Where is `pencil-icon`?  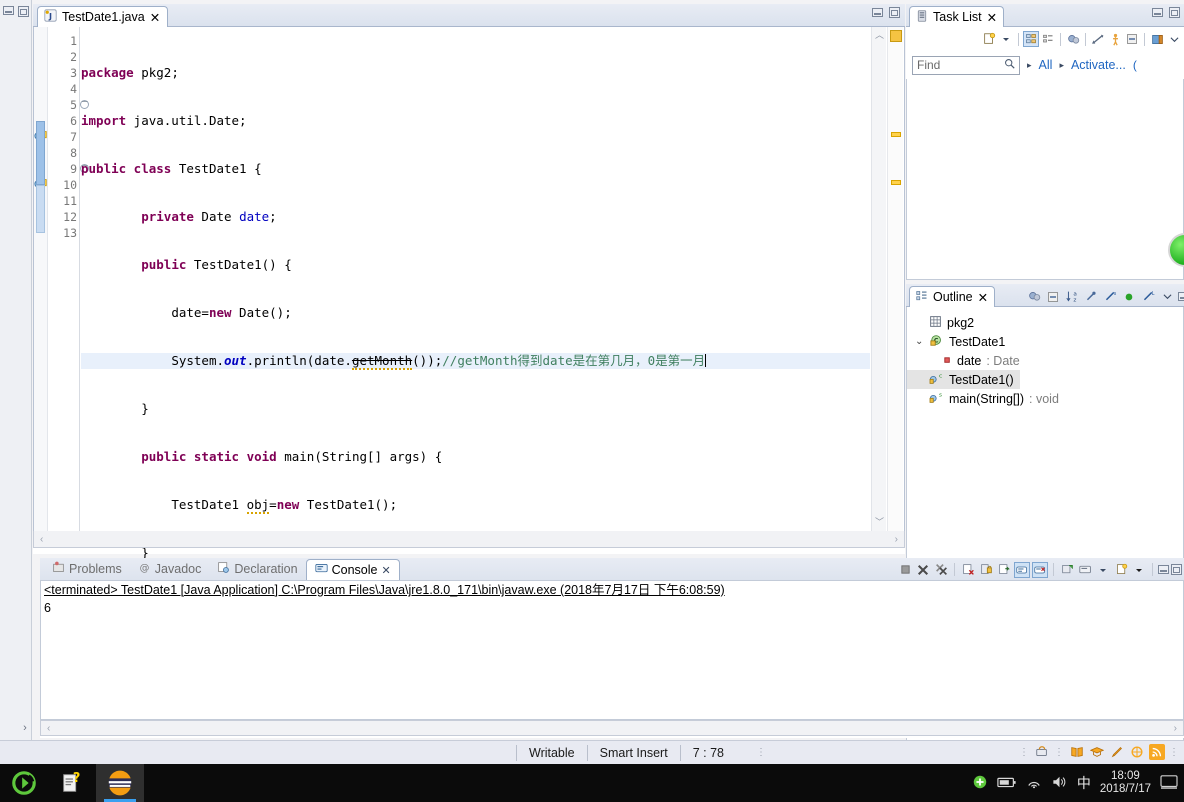
pencil-icon is located at coordinates (1117, 752).